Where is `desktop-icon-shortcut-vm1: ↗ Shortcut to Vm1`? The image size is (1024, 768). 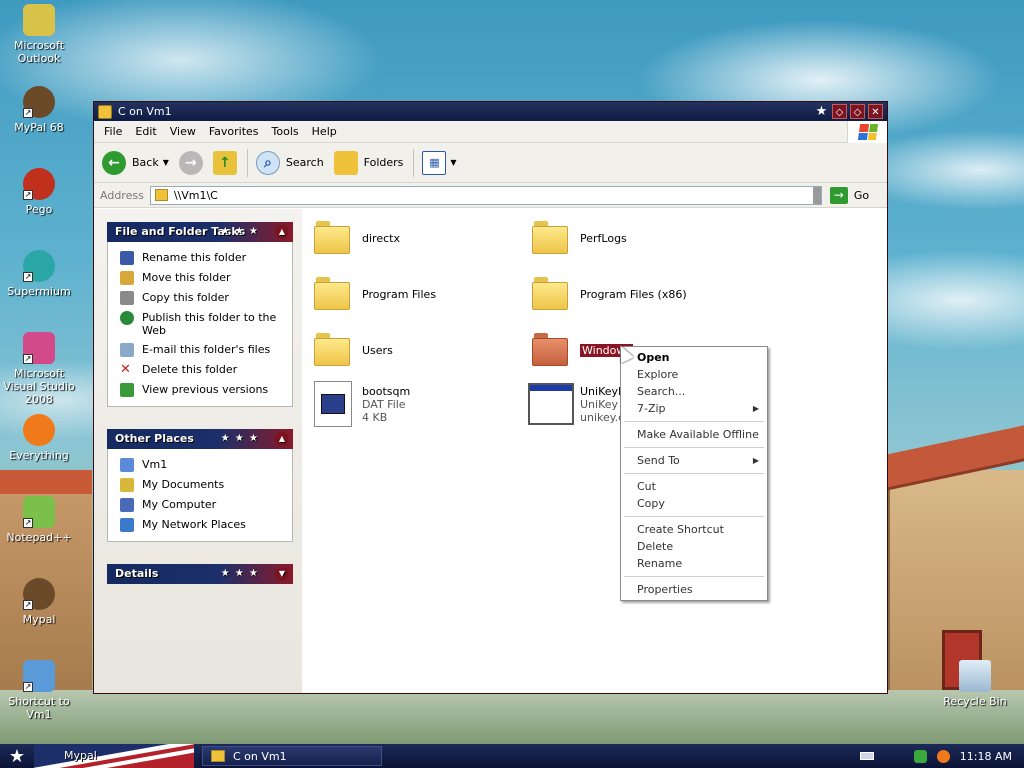 desktop-icon-shortcut-vm1: ↗ Shortcut to Vm1 is located at coordinates (39, 690).